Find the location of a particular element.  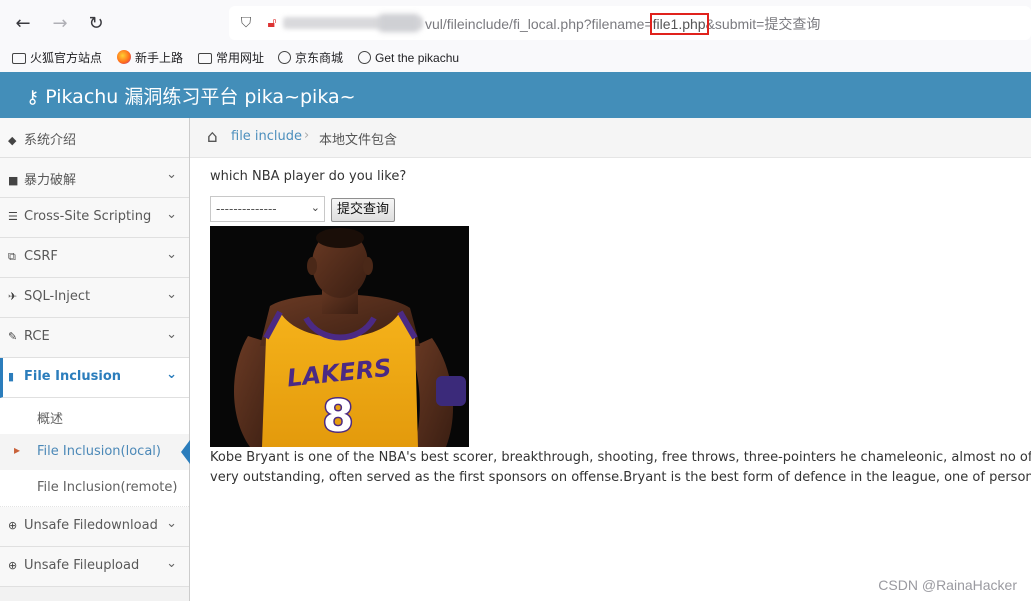

back-button: ← is located at coordinates (23, 24).